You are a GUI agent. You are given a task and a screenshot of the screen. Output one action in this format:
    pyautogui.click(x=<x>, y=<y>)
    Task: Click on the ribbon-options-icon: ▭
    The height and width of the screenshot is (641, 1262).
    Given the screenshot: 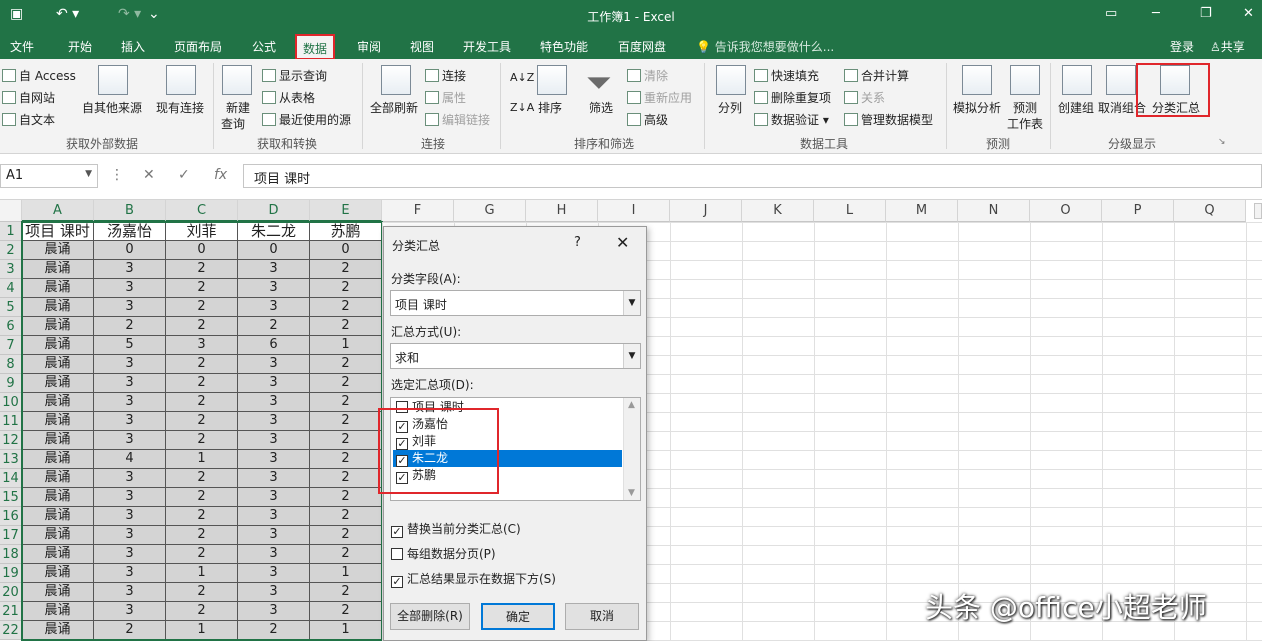 What is the action you would take?
    pyautogui.click(x=1111, y=13)
    